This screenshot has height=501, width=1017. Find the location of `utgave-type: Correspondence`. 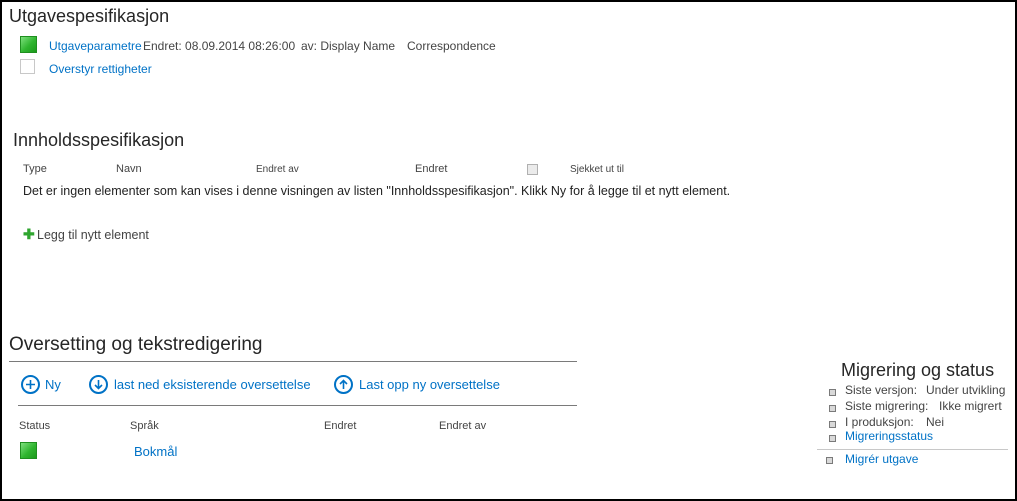

utgave-type: Correspondence is located at coordinates (451, 46).